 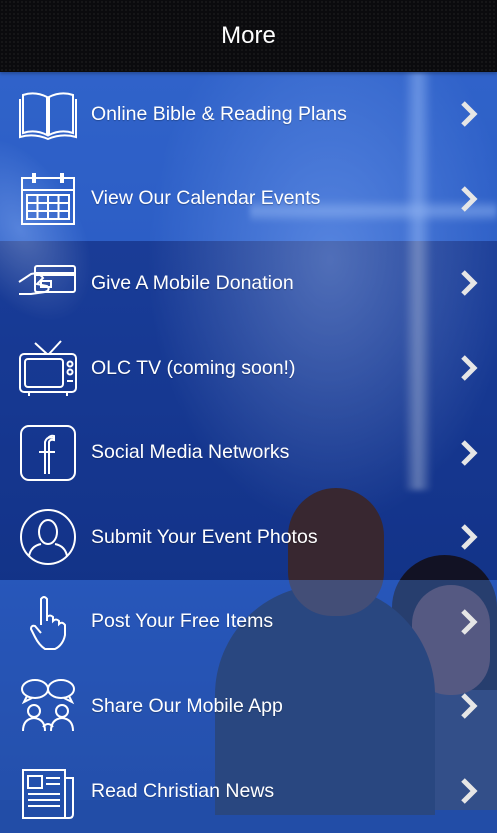 I want to click on calendar-icon, so click(x=48, y=199).